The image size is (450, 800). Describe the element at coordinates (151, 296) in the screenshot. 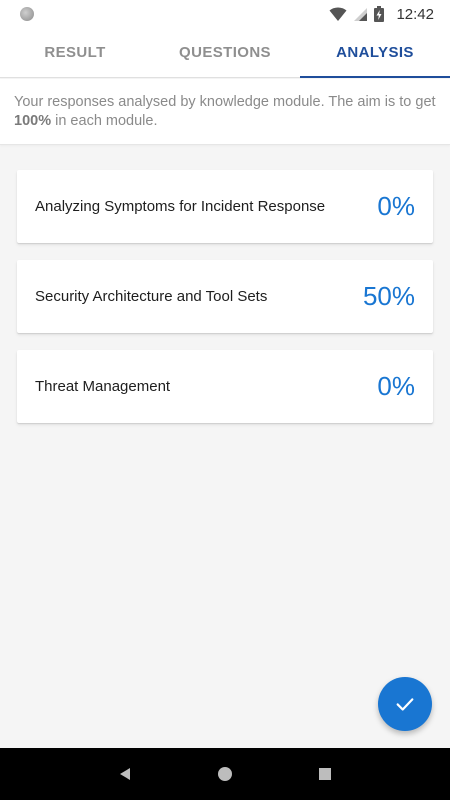

I see `module-name: Security Architecture and Tool Sets` at that location.